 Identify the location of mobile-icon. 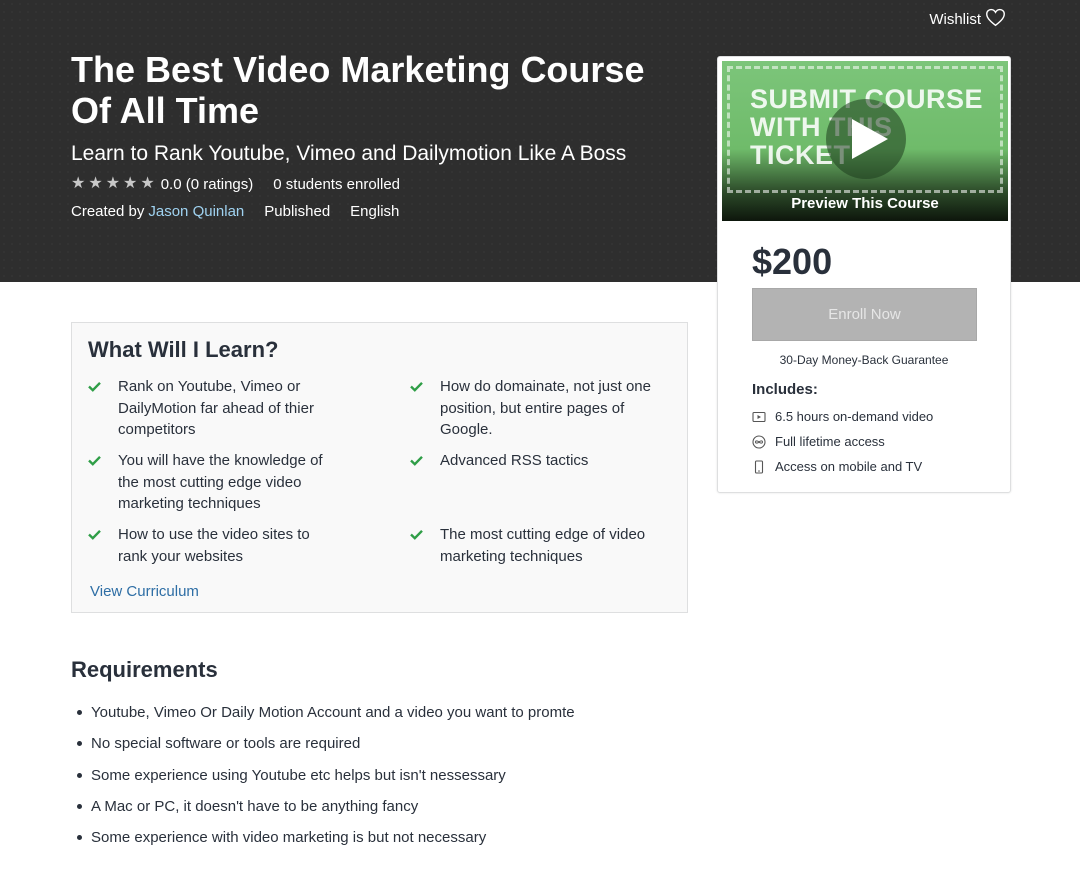
(759, 466).